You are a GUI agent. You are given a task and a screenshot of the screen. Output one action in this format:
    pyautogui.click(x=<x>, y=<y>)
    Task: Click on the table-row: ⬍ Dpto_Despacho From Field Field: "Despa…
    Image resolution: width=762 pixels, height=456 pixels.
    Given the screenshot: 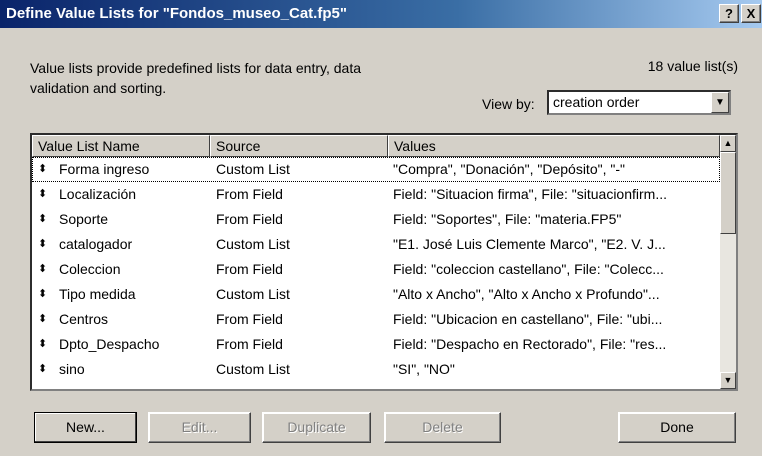 What is the action you would take?
    pyautogui.click(x=376, y=344)
    